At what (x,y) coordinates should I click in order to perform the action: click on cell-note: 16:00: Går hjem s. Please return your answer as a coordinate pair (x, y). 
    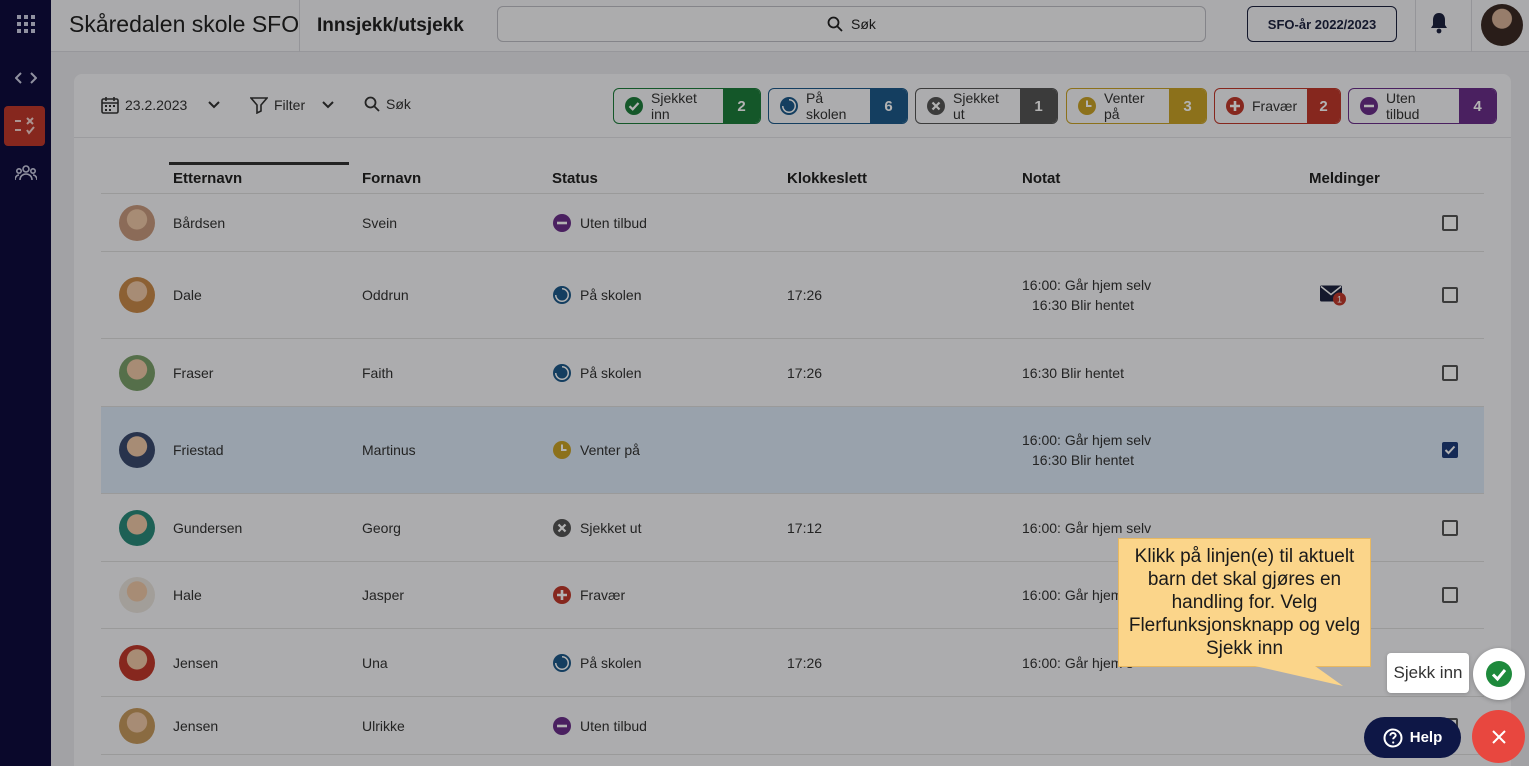
    Looking at the image, I should click on (1077, 595).